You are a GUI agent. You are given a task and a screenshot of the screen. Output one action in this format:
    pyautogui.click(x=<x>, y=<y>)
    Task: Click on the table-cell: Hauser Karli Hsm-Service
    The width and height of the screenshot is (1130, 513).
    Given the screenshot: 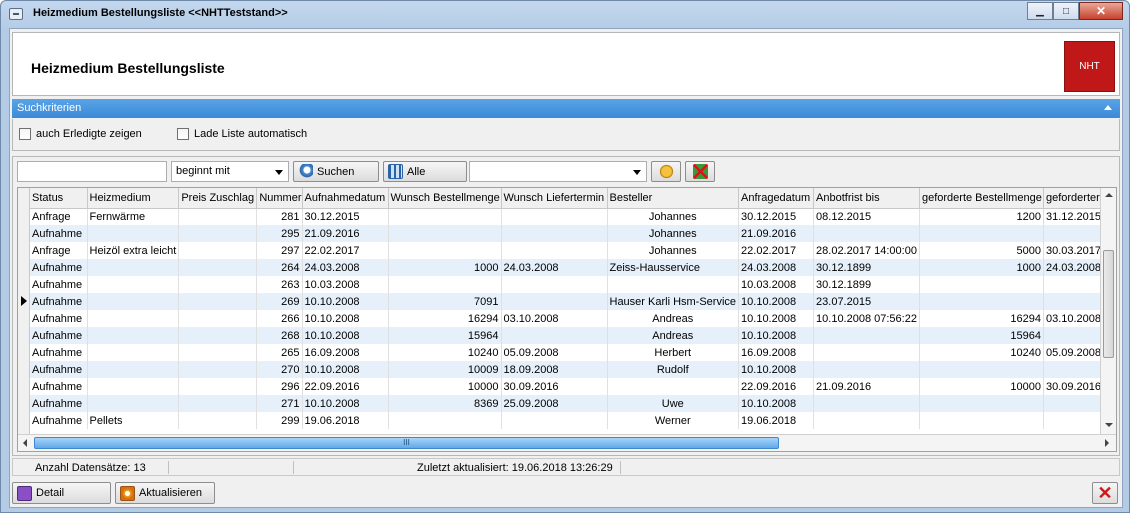 What is the action you would take?
    pyautogui.click(x=673, y=301)
    